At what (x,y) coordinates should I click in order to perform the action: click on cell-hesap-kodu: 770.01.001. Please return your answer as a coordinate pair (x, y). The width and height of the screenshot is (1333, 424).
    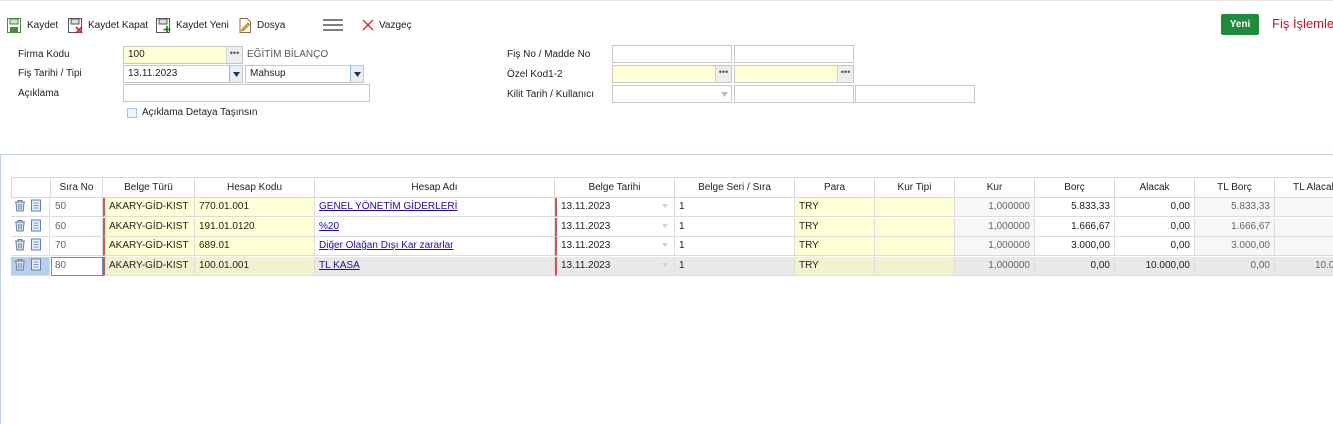
    Looking at the image, I should click on (255, 207).